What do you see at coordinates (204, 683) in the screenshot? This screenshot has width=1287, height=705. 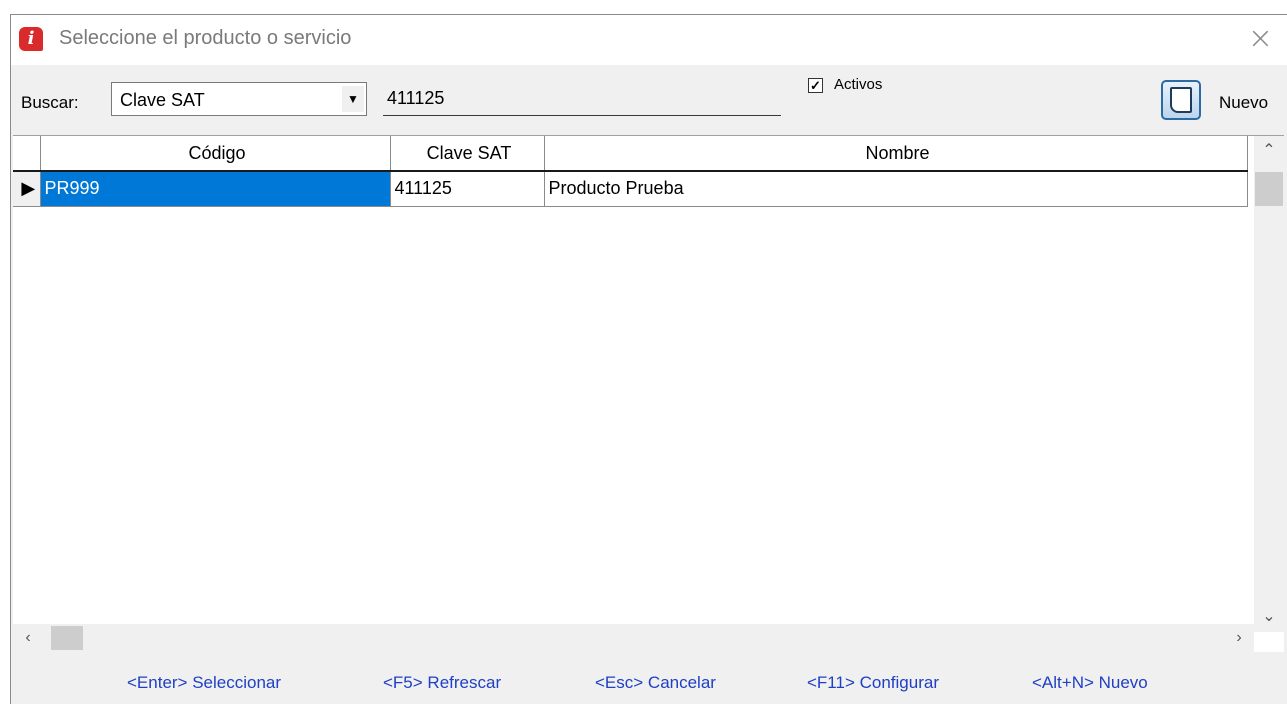 I see `hint-enter-seleccionar: <Enter> Seleccionar` at bounding box center [204, 683].